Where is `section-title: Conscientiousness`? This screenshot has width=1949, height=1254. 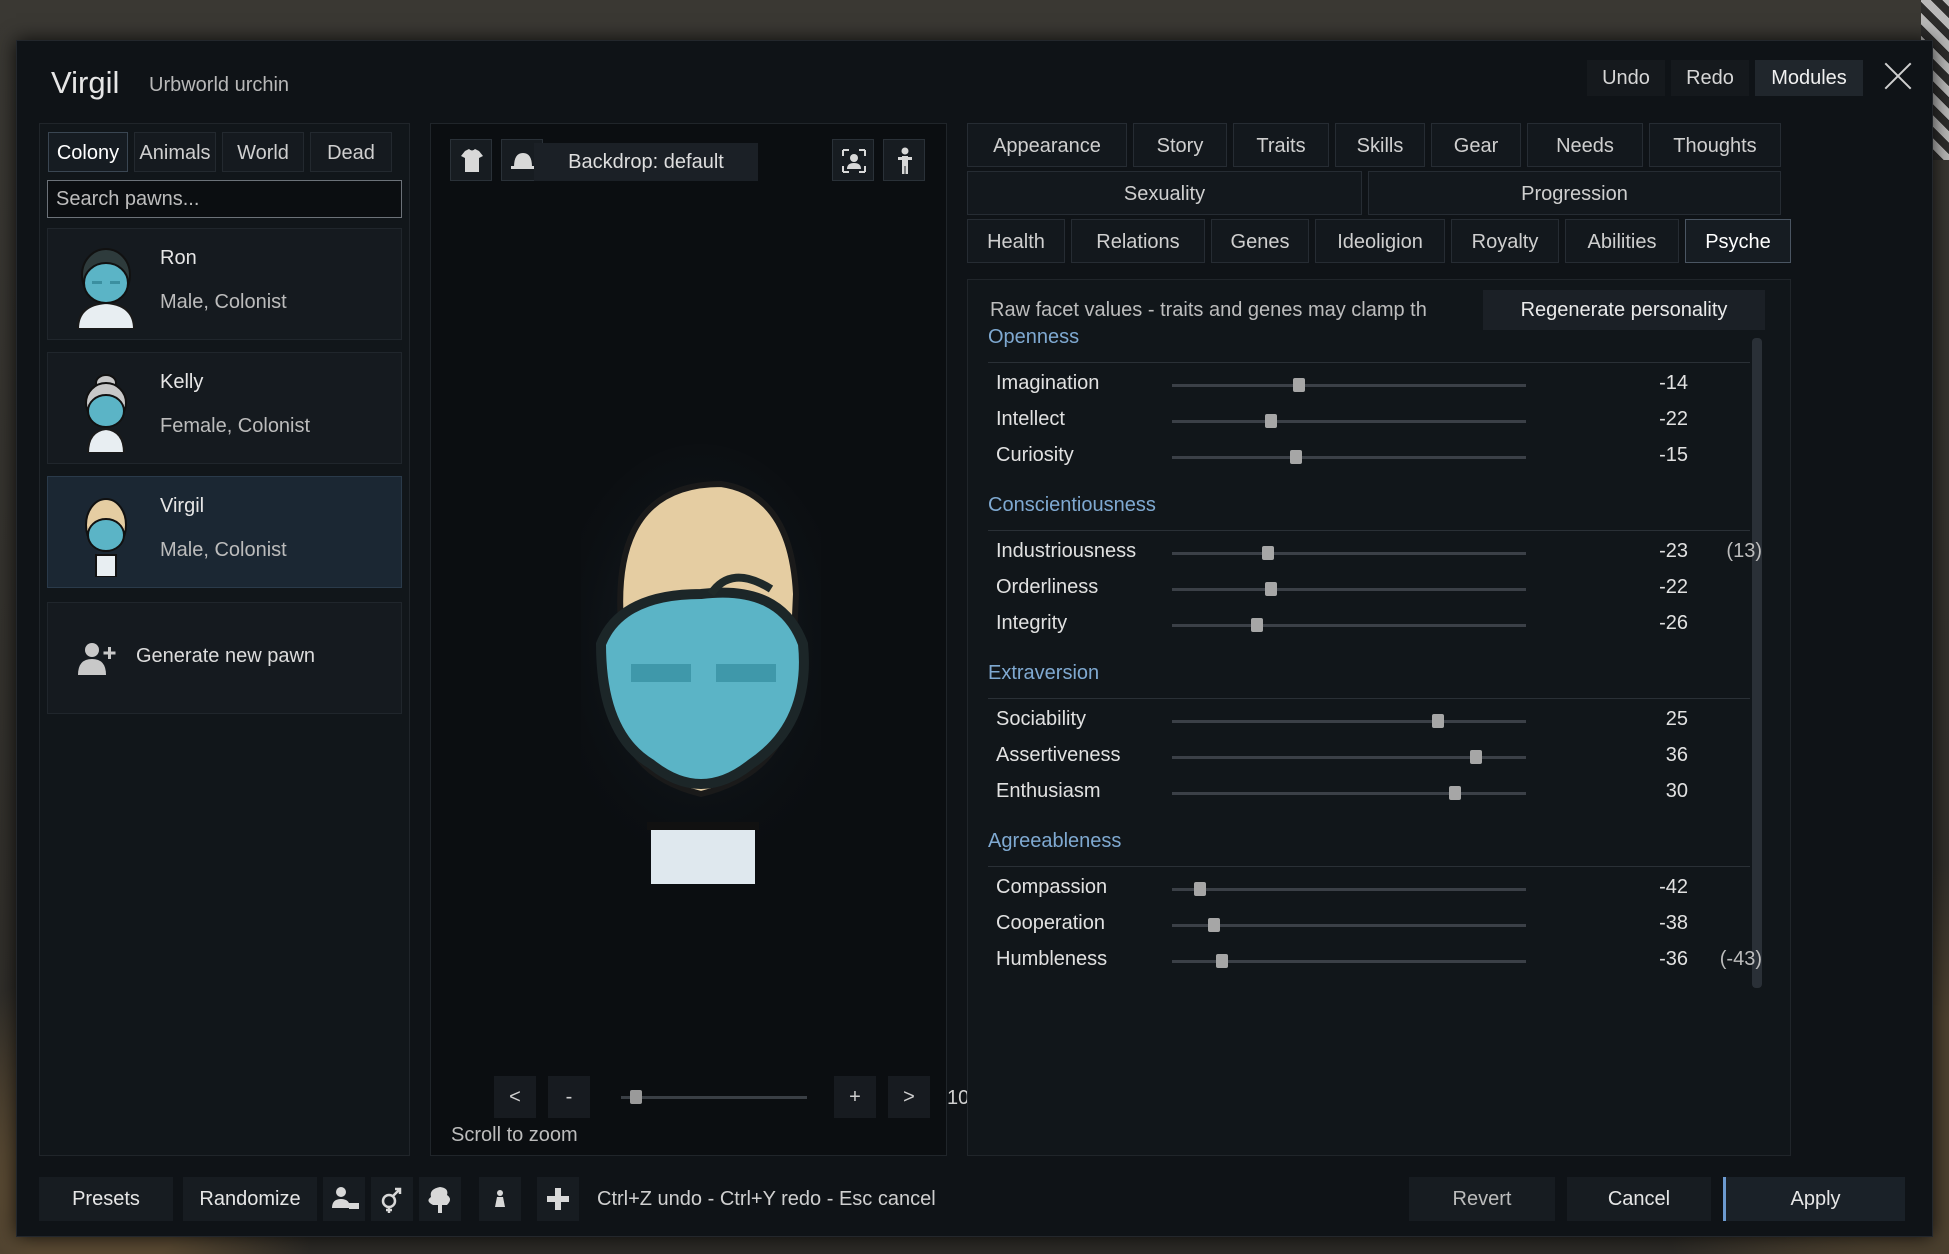
section-title: Conscientiousness is located at coordinates (1072, 505).